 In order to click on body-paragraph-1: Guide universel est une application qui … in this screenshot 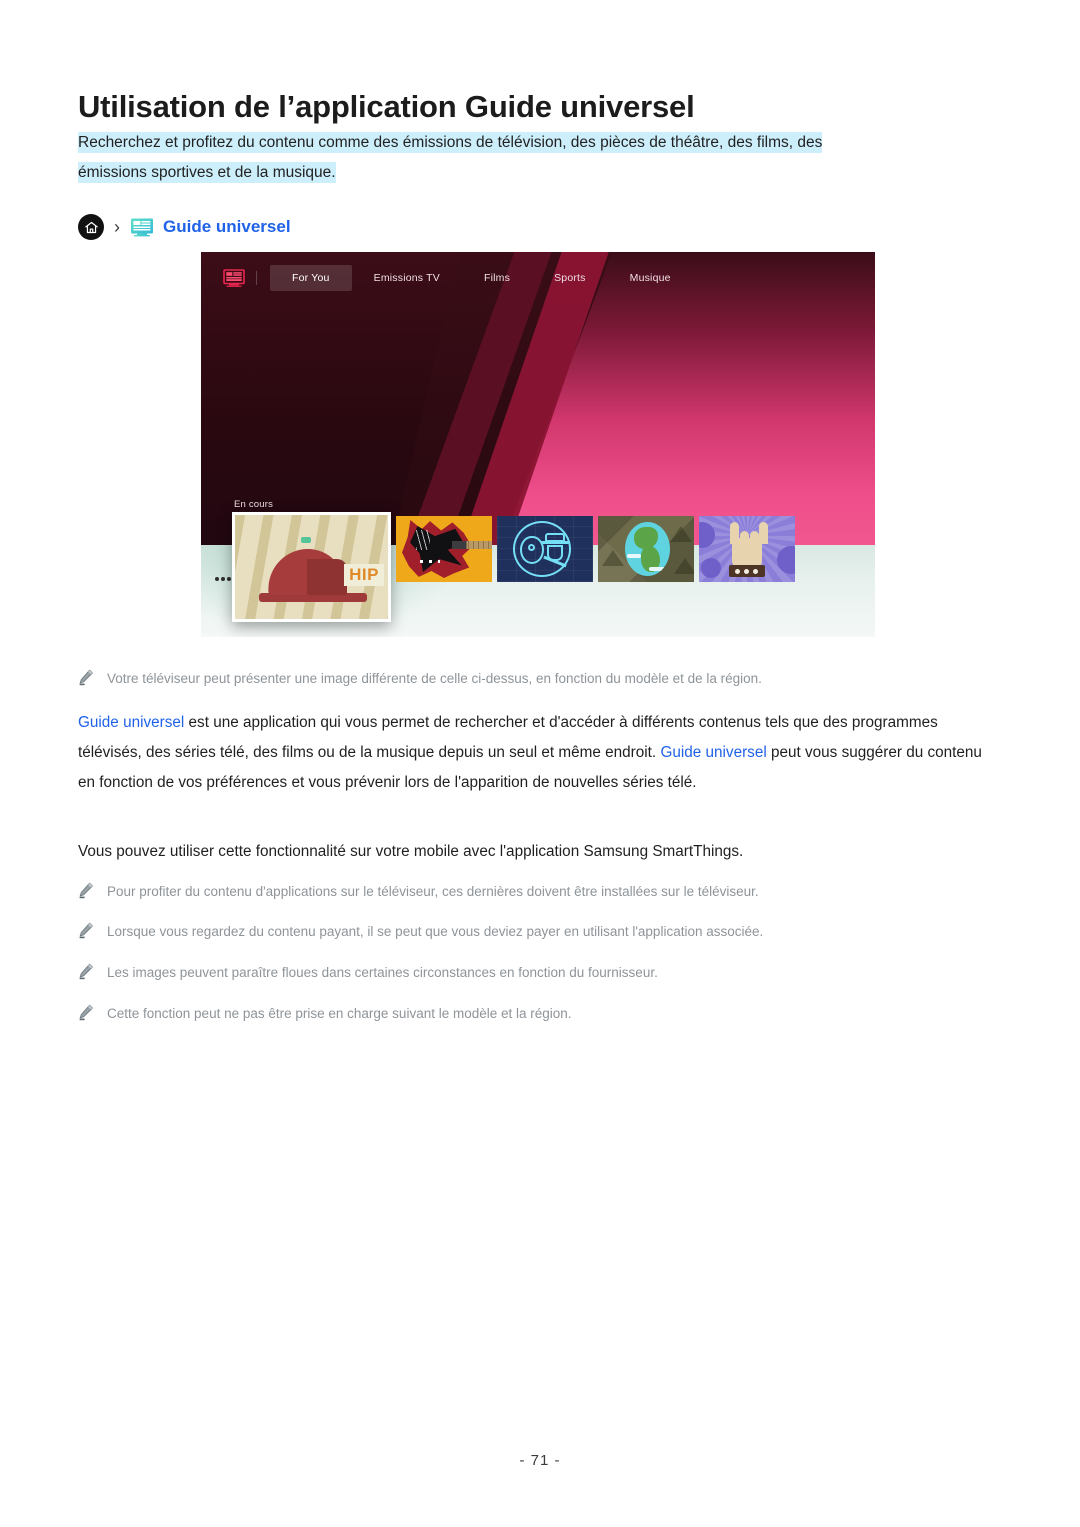, I will do `click(532, 753)`.